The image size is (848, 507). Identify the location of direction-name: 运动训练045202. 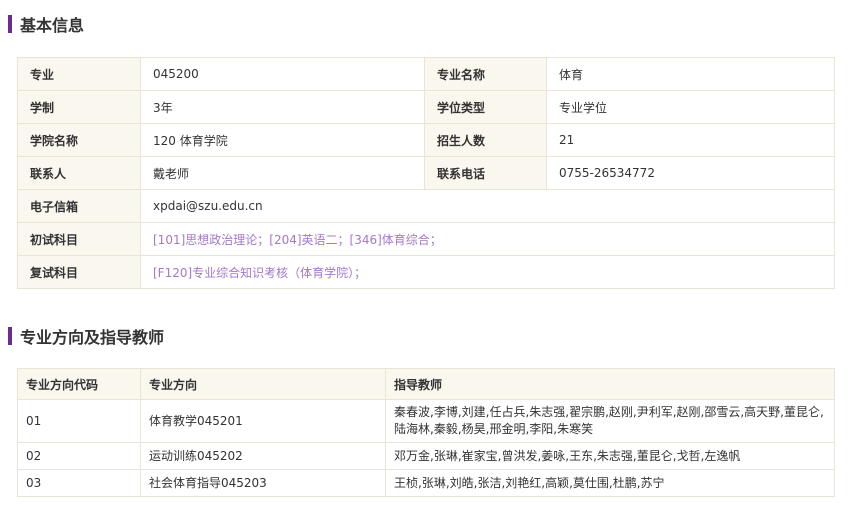
(263, 456).